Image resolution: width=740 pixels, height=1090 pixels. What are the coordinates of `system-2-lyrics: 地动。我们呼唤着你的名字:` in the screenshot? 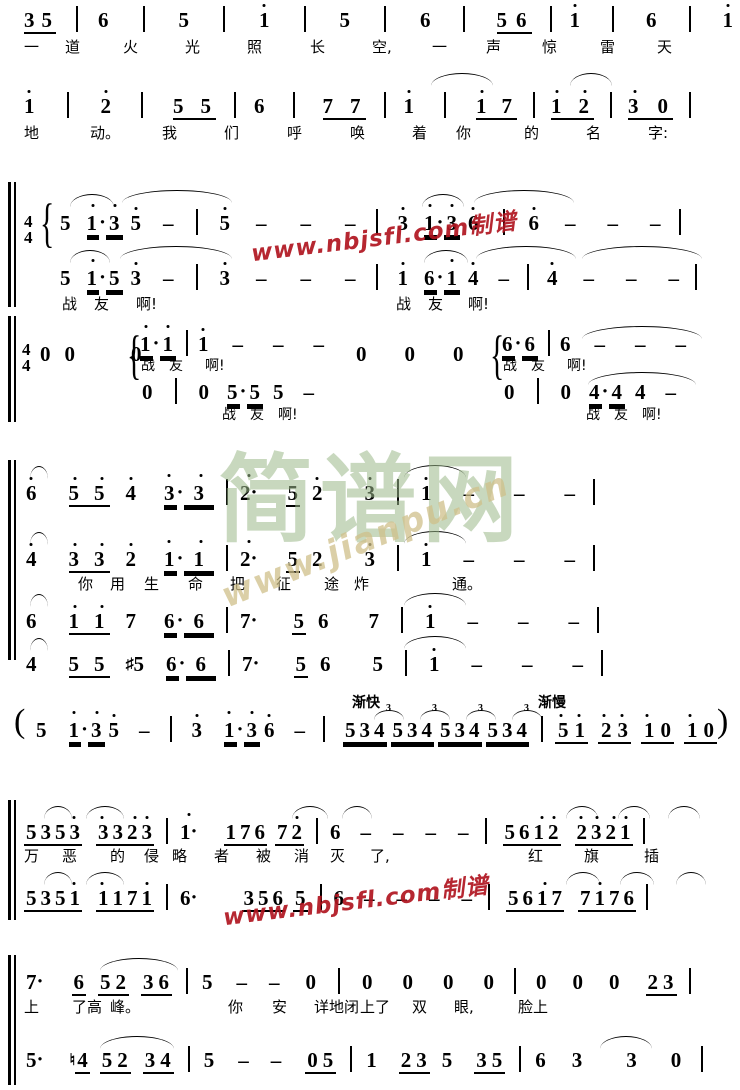 It's located at (346, 133).